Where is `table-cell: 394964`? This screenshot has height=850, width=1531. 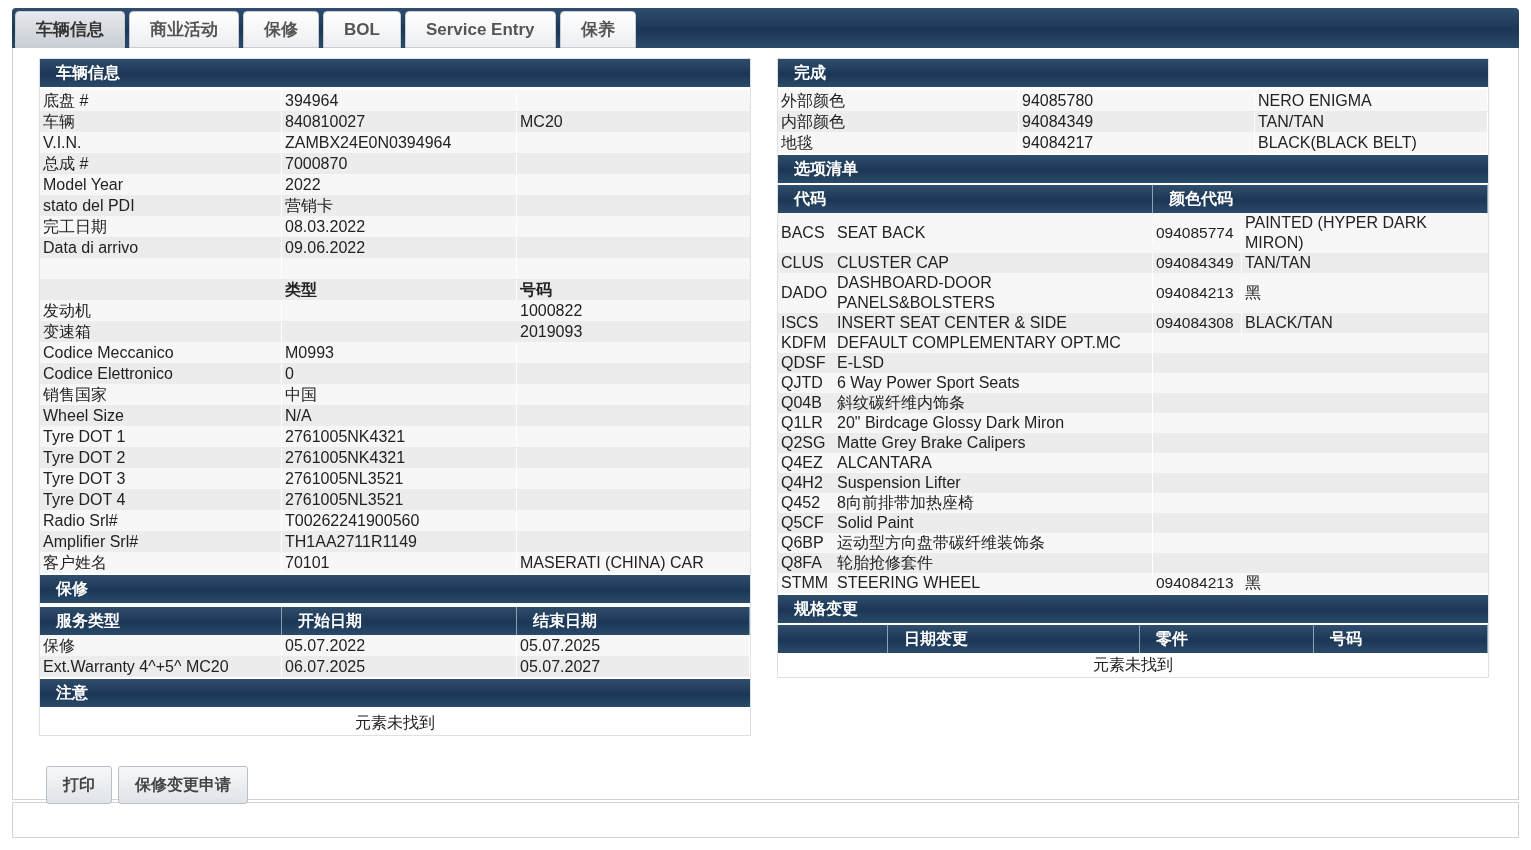
table-cell: 394964 is located at coordinates (399, 100).